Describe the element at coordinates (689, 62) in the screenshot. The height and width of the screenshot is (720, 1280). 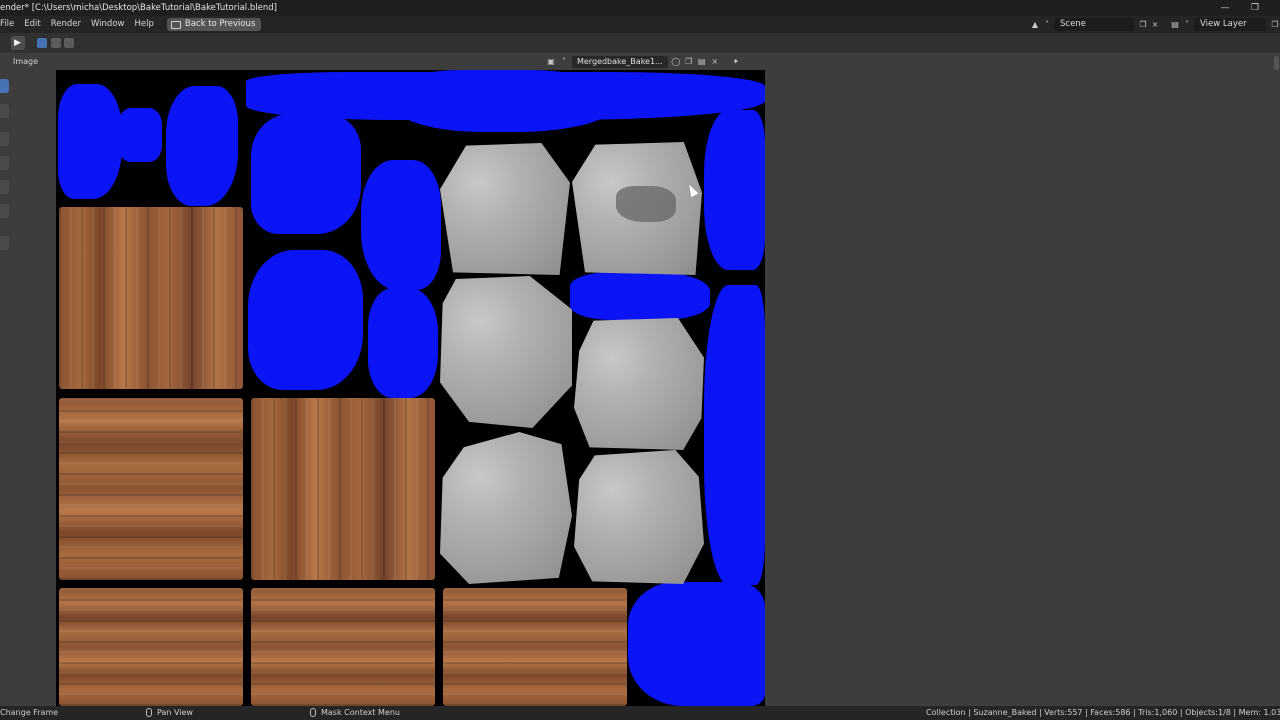
I see `new-image-icon: ❐` at that location.